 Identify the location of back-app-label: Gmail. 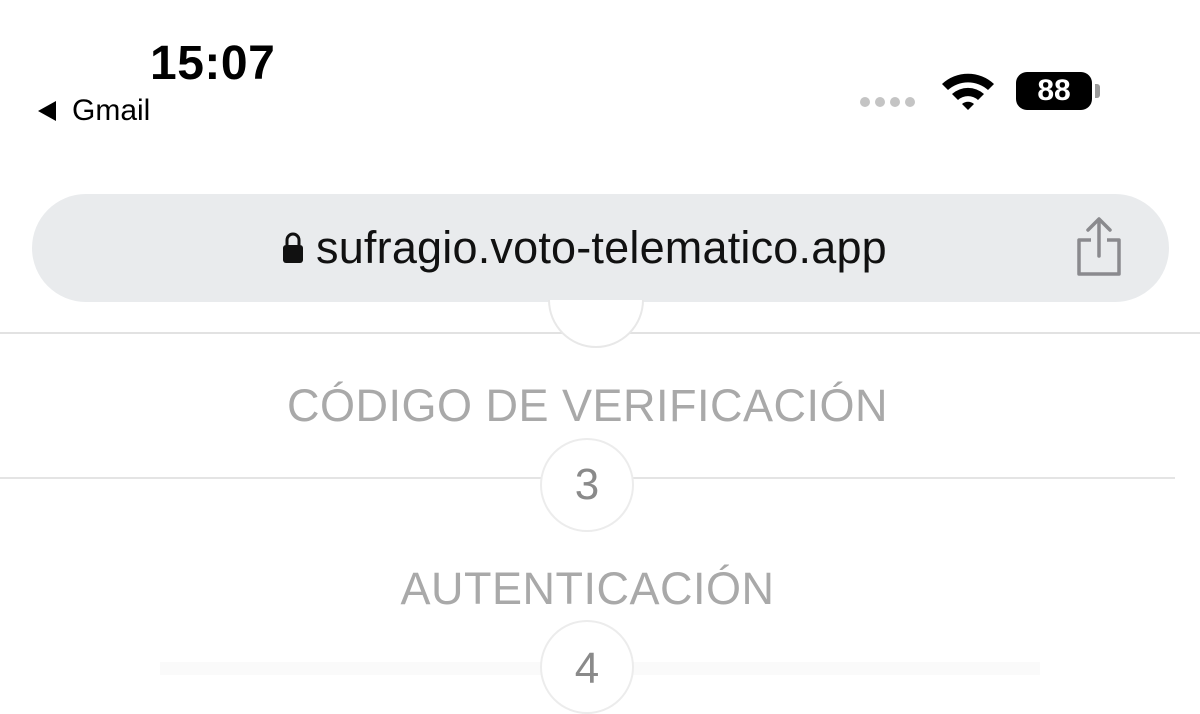
(111, 110).